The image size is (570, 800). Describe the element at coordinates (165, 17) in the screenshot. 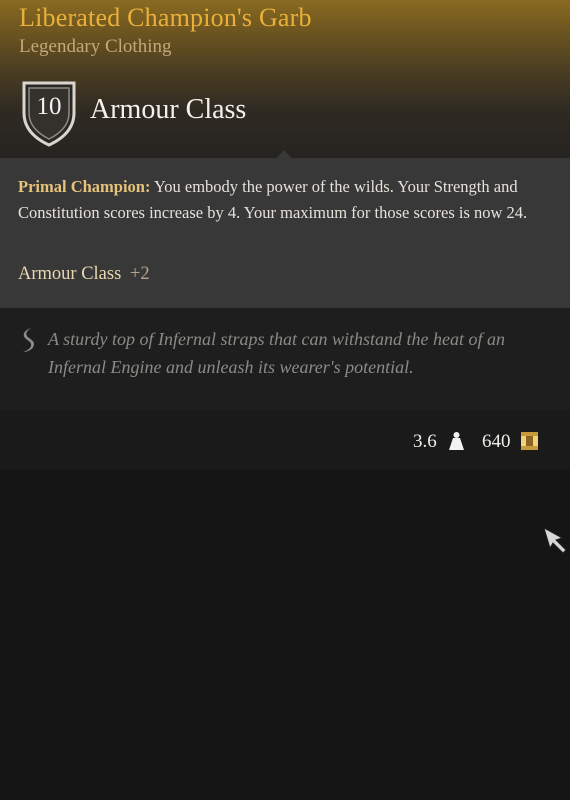

I see `item-name: Liberated Champion's Garb` at that location.